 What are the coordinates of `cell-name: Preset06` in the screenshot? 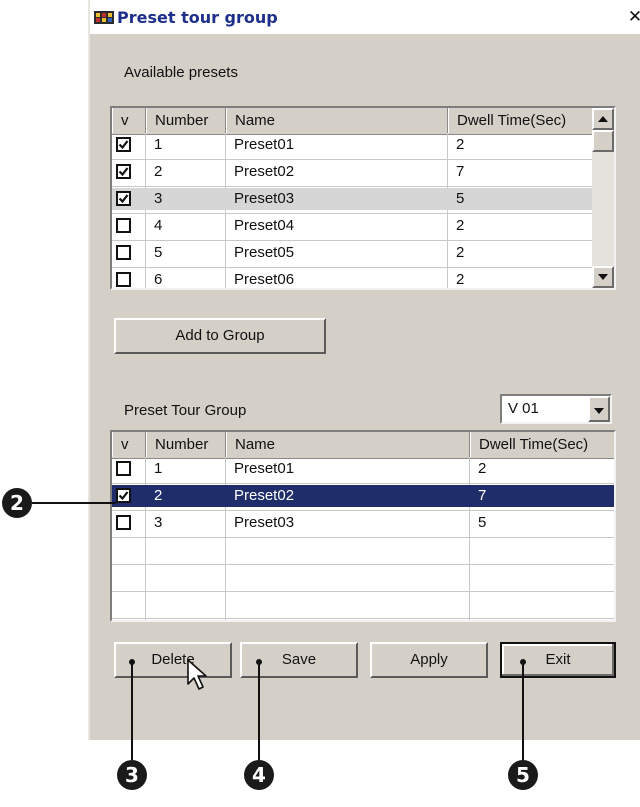 It's located at (264, 279).